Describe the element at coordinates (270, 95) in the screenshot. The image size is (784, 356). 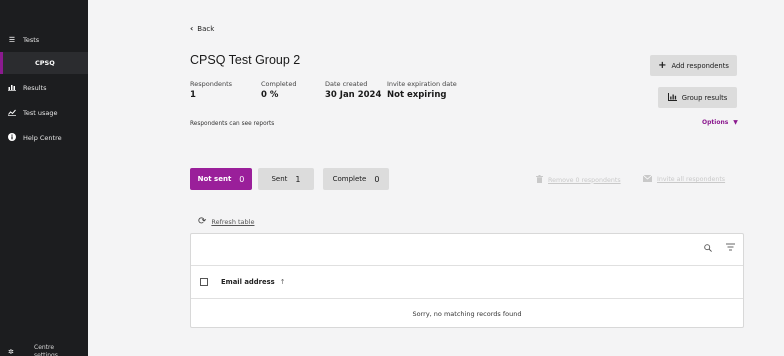
I see `stat-value: 0 %` at that location.